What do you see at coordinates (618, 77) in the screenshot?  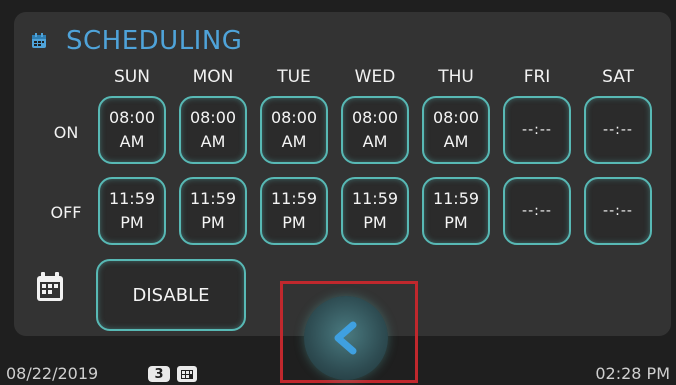 I see `day-header-sat: SAT` at bounding box center [618, 77].